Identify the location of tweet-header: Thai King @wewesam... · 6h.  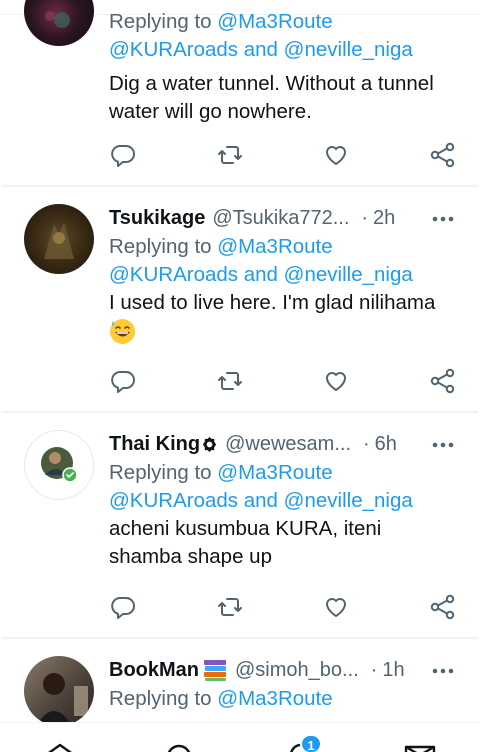
(284, 444).